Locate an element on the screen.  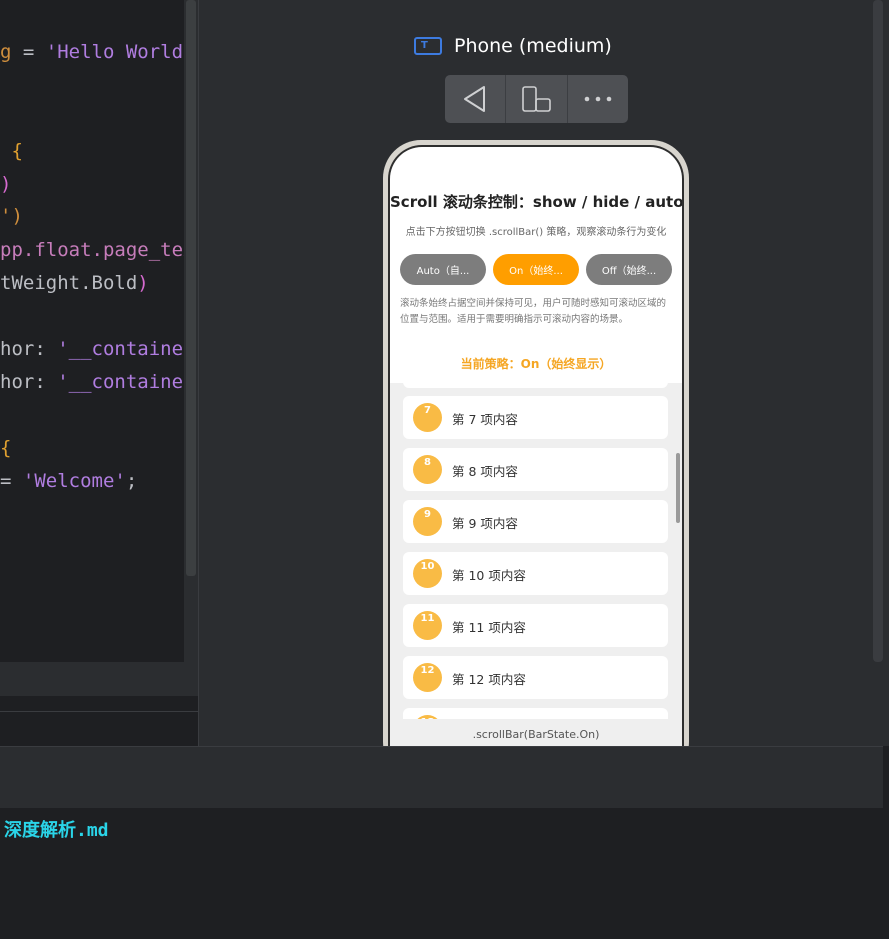
code-line-6: tWeight.Bold) is located at coordinates (74, 283).